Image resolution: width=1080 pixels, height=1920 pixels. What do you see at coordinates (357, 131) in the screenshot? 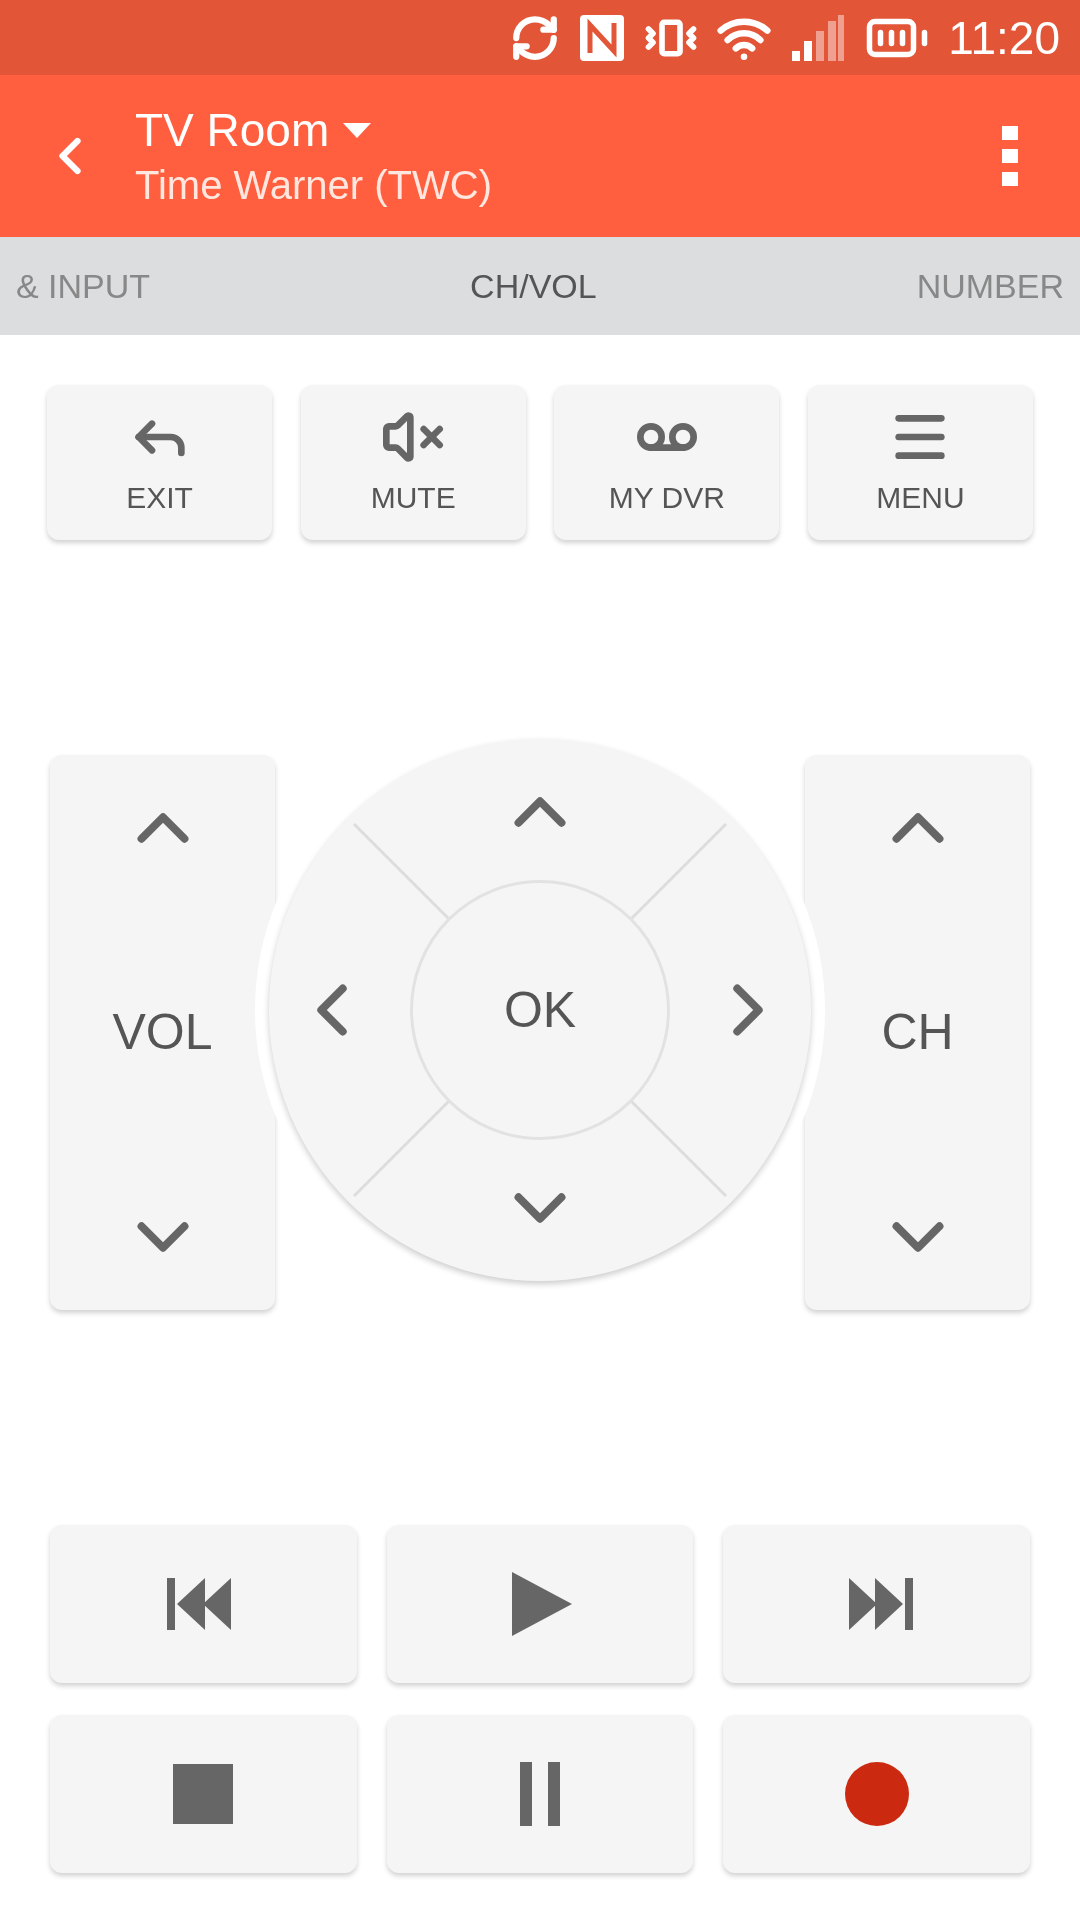
I see `caret-icon` at bounding box center [357, 131].